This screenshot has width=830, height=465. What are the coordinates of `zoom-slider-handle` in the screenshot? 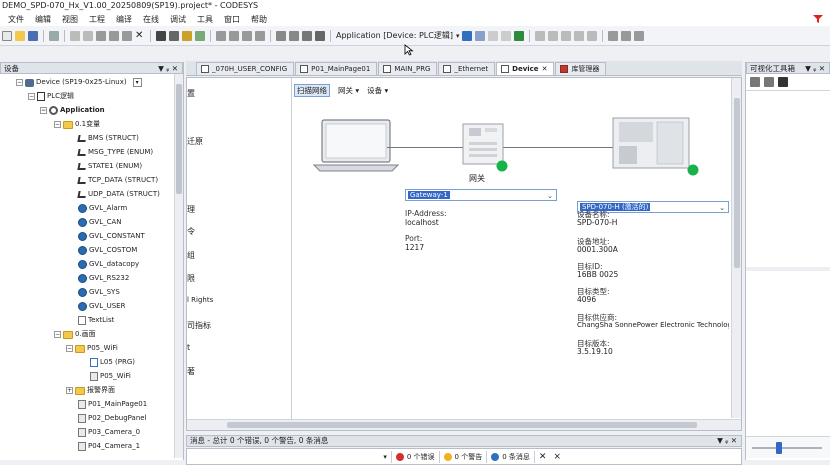 It's located at (779, 448).